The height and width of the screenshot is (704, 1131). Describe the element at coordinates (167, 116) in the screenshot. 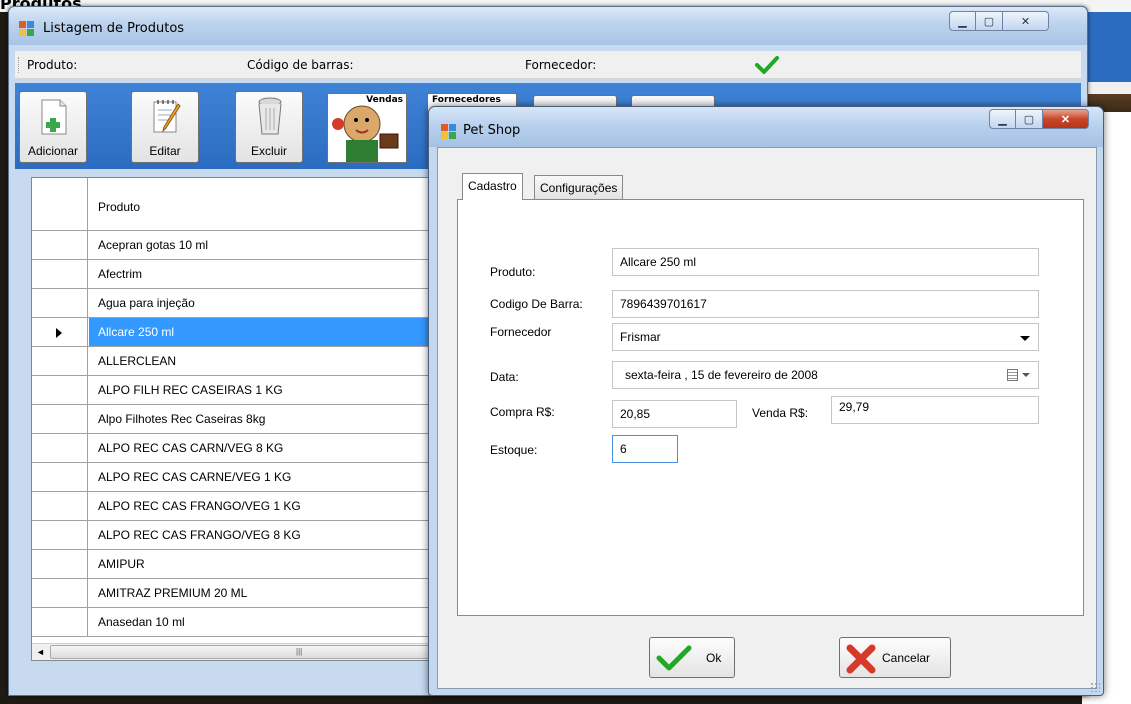

I see `edit-notepad-icon` at that location.